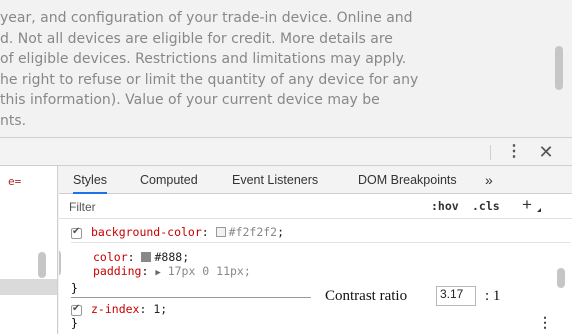  What do you see at coordinates (168, 257) in the screenshot?
I see `property-value: #888` at bounding box center [168, 257].